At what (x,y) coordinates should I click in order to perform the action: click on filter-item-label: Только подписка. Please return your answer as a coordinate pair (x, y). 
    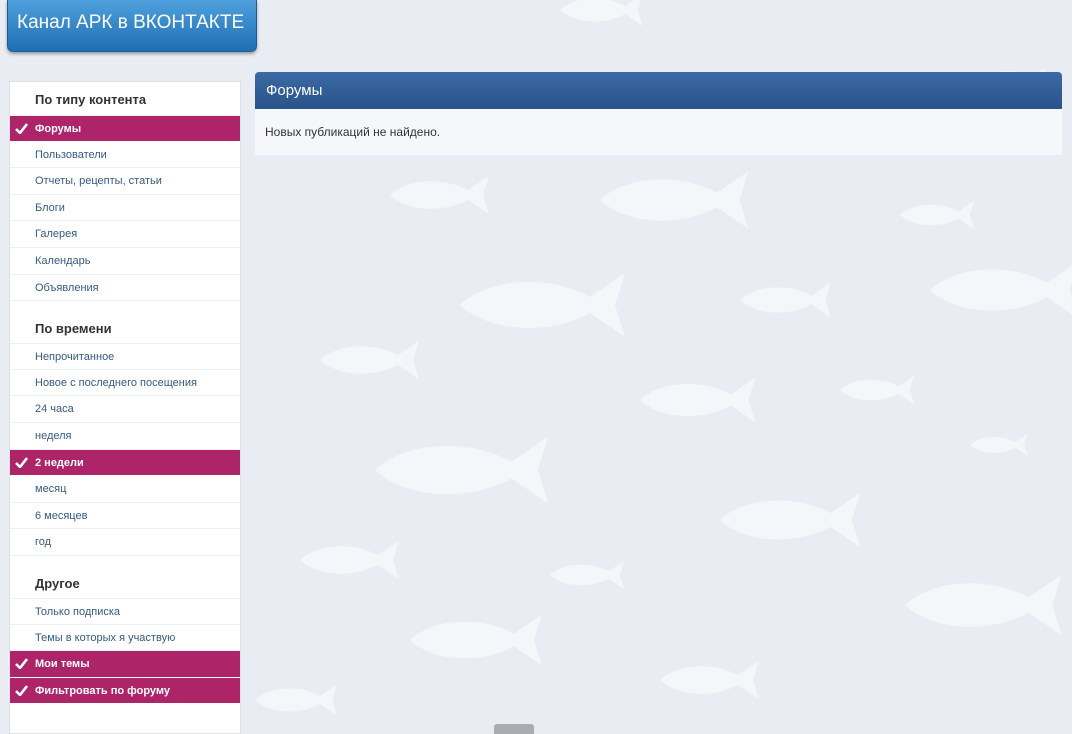
    Looking at the image, I should click on (78, 611).